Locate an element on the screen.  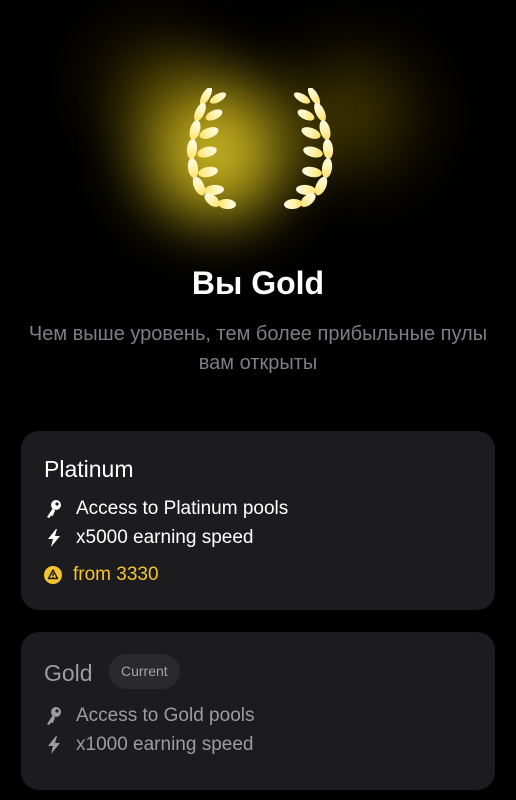
feature-text: Access to Platinum pools is located at coordinates (182, 508).